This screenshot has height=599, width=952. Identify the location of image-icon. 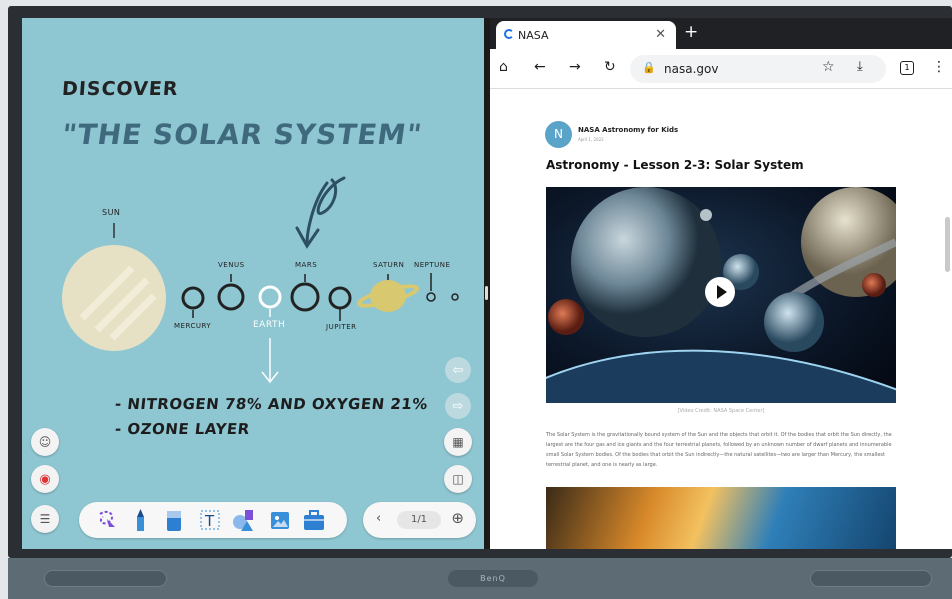
(280, 520).